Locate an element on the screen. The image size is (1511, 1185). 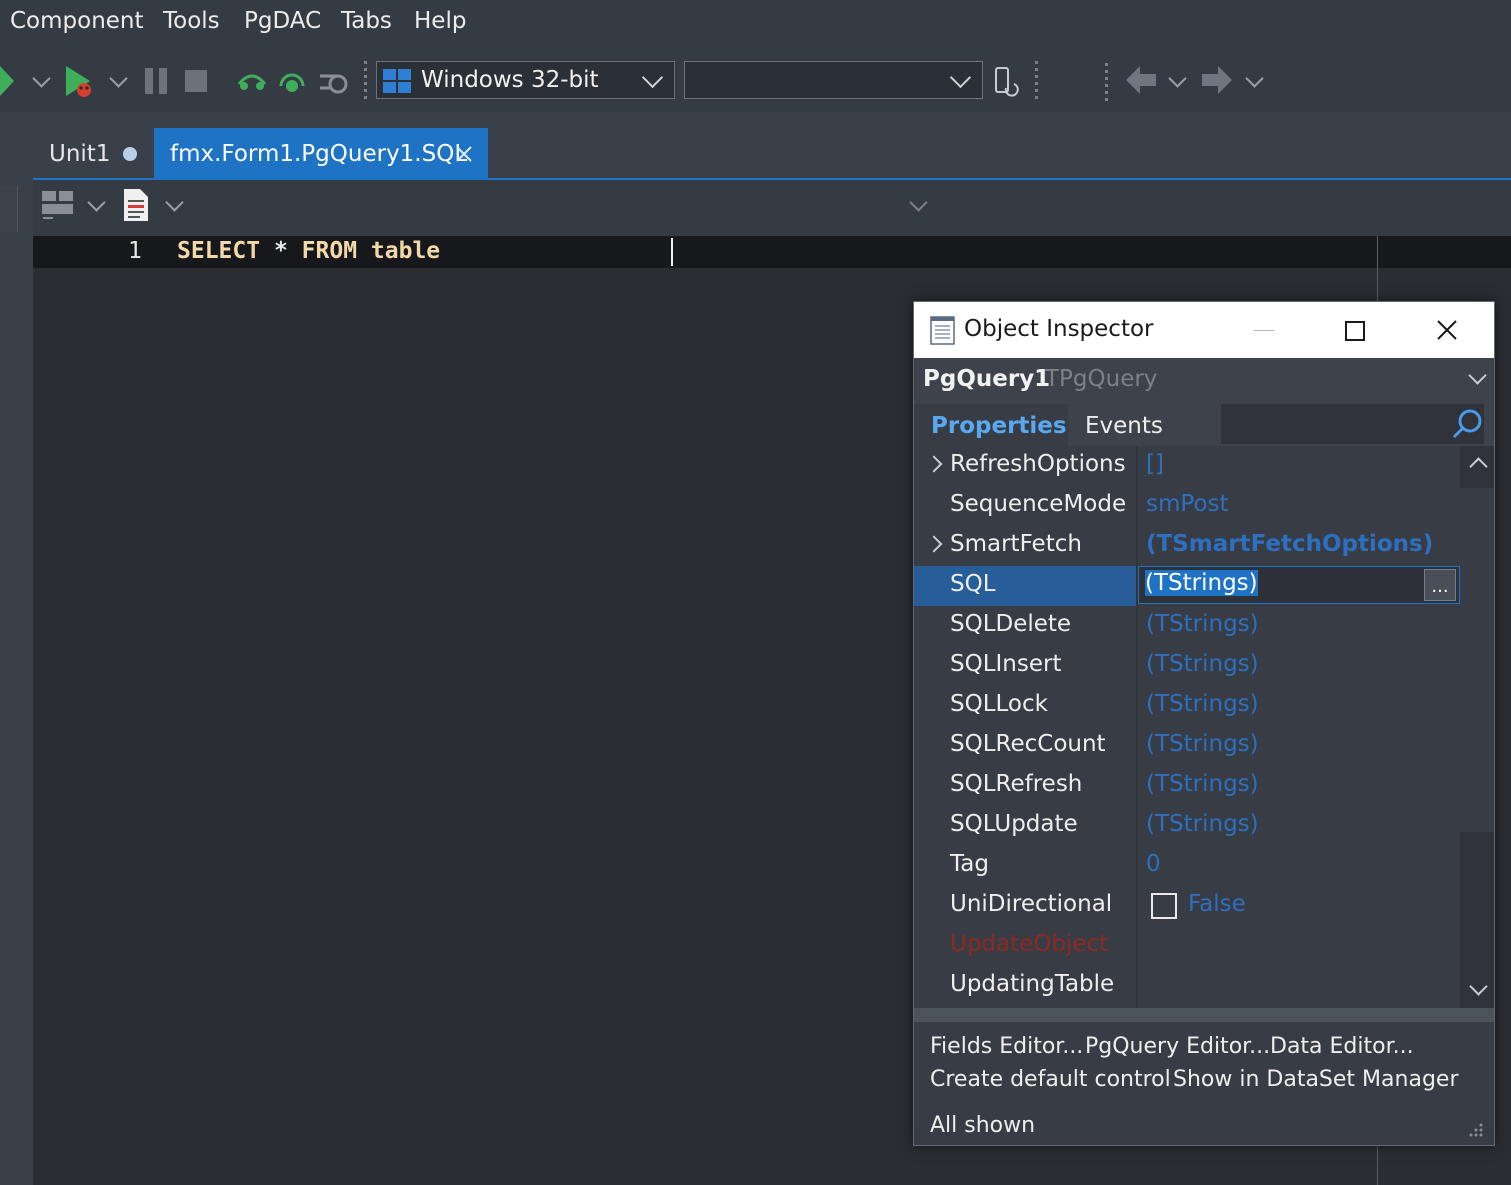
debug-dropdown-icon is located at coordinates (118, 78).